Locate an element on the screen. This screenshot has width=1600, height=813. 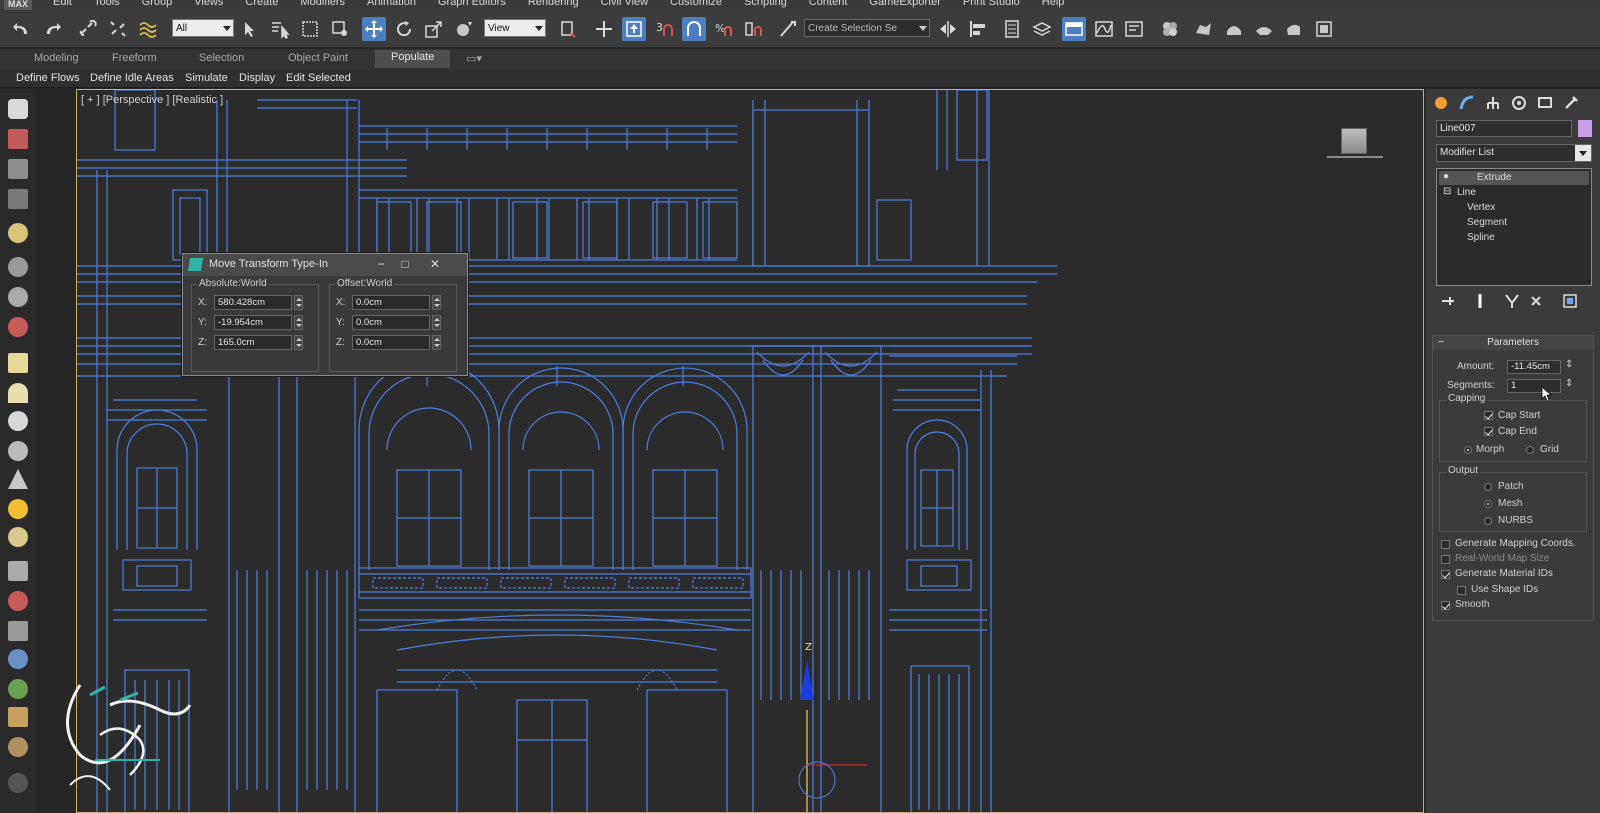
selection-filter-dropdown: All is located at coordinates (203, 28).